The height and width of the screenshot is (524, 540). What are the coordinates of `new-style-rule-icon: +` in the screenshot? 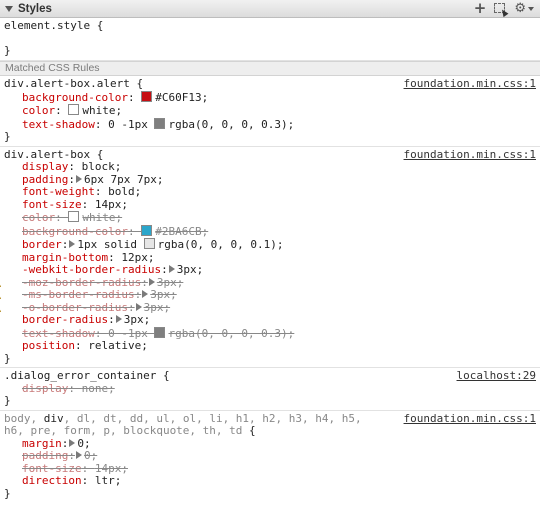 It's located at (480, 8).